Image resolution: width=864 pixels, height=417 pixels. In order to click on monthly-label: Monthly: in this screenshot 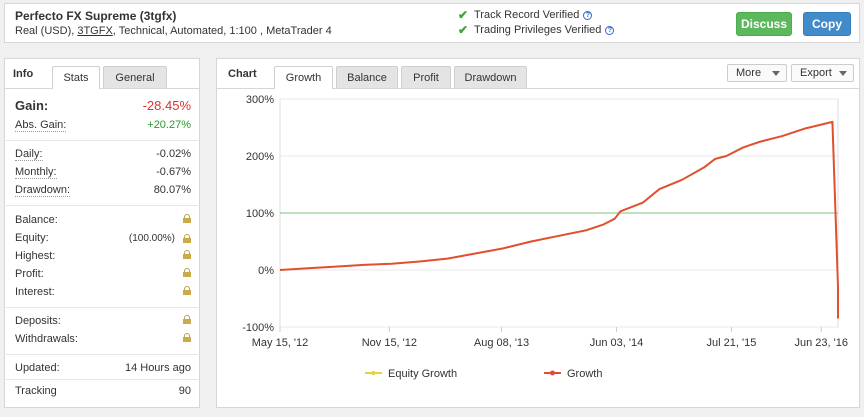, I will do `click(36, 172)`.